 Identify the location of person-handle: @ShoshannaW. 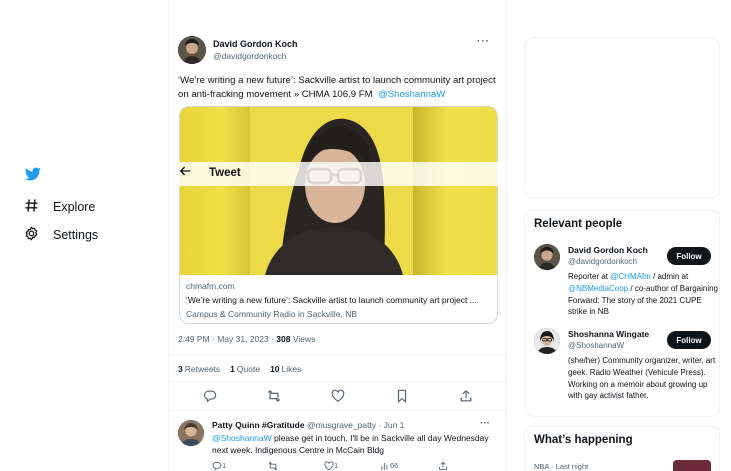
(596, 345).